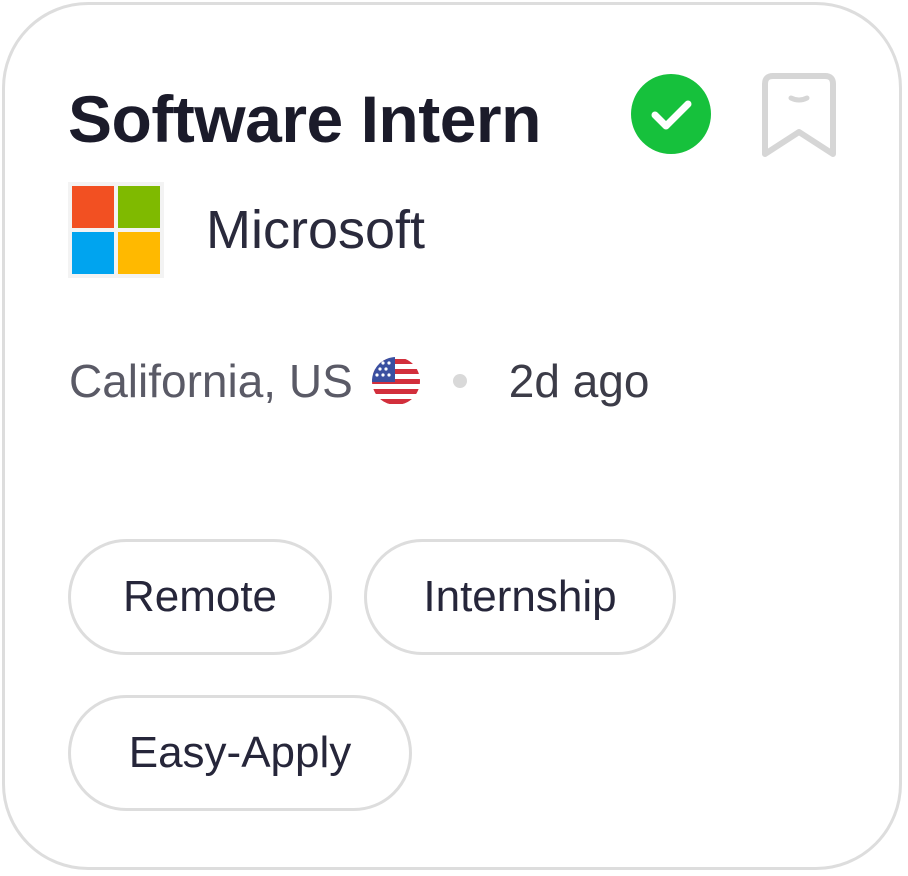 The height and width of the screenshot is (876, 908). Describe the element at coordinates (116, 230) in the screenshot. I see `microsoft-logo` at that location.